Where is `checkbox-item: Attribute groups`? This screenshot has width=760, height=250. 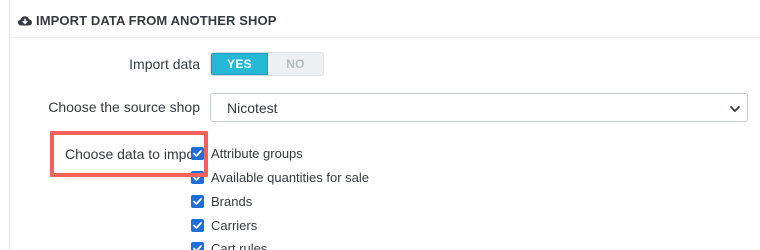 checkbox-item: Attribute groups is located at coordinates (247, 153).